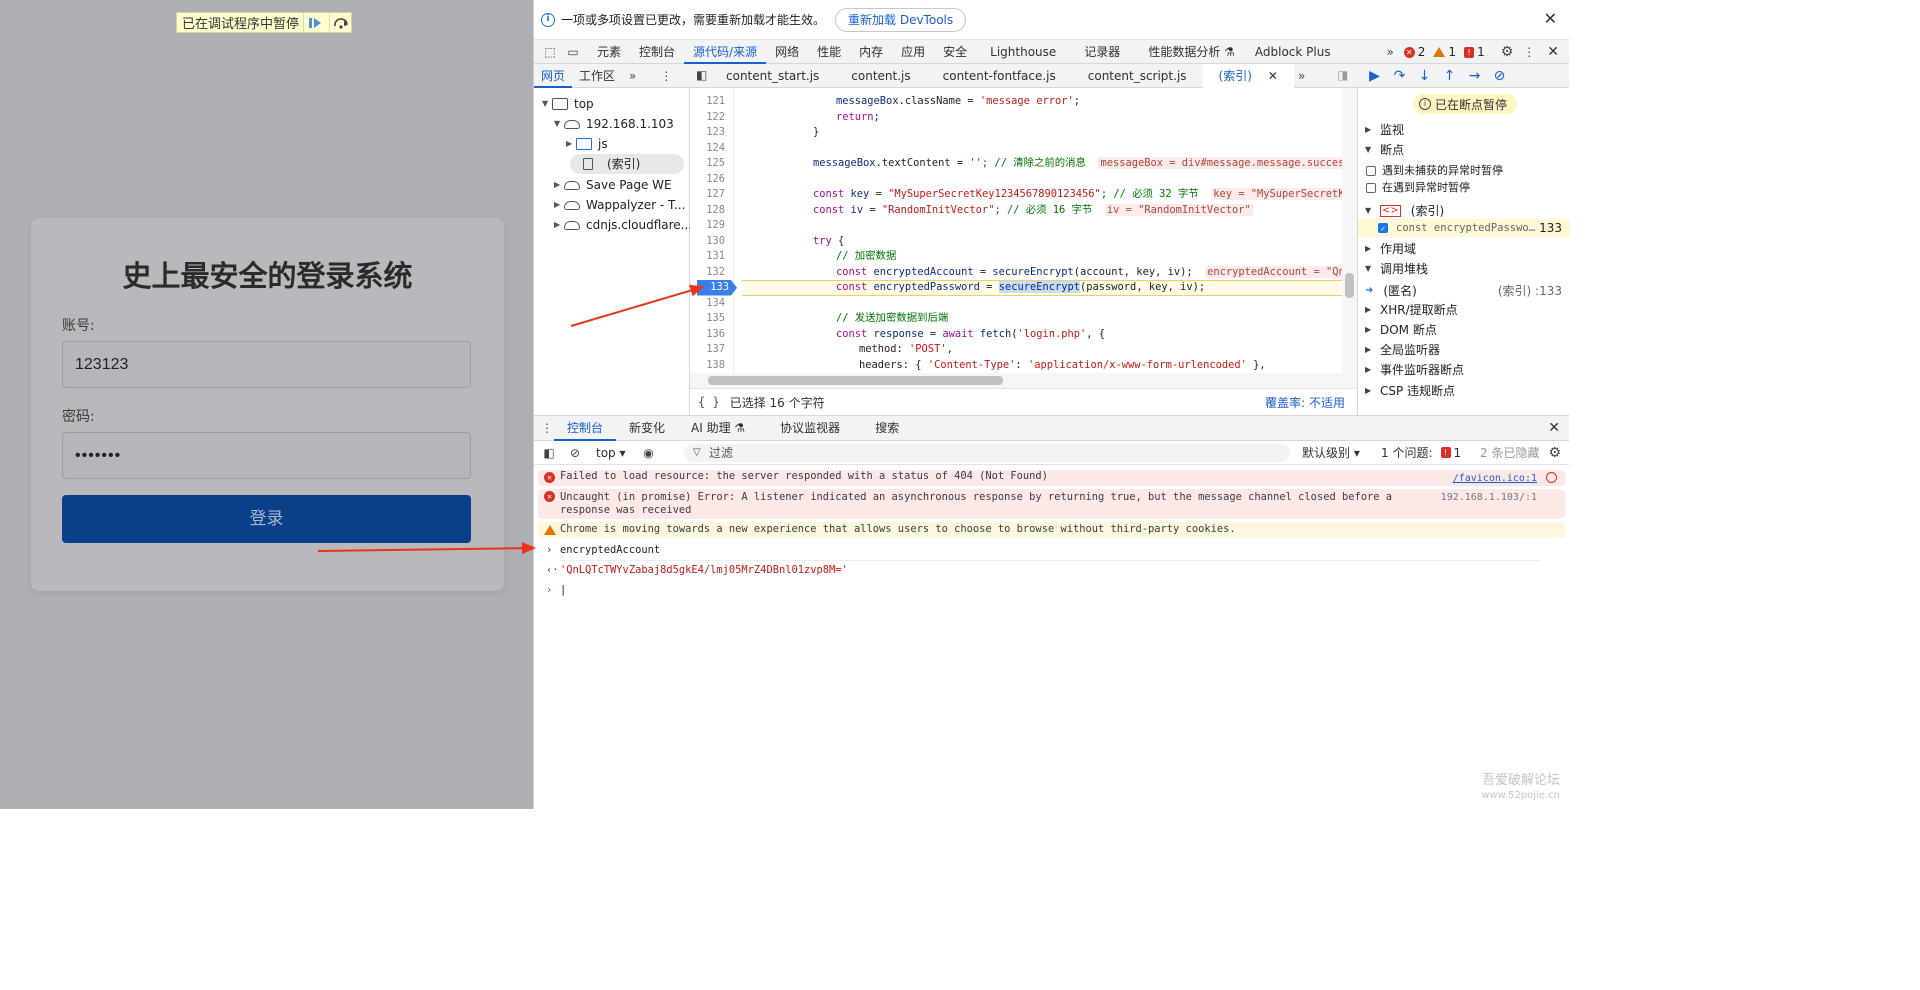 The image size is (1920, 990). I want to click on line-number: 129, so click(707, 226).